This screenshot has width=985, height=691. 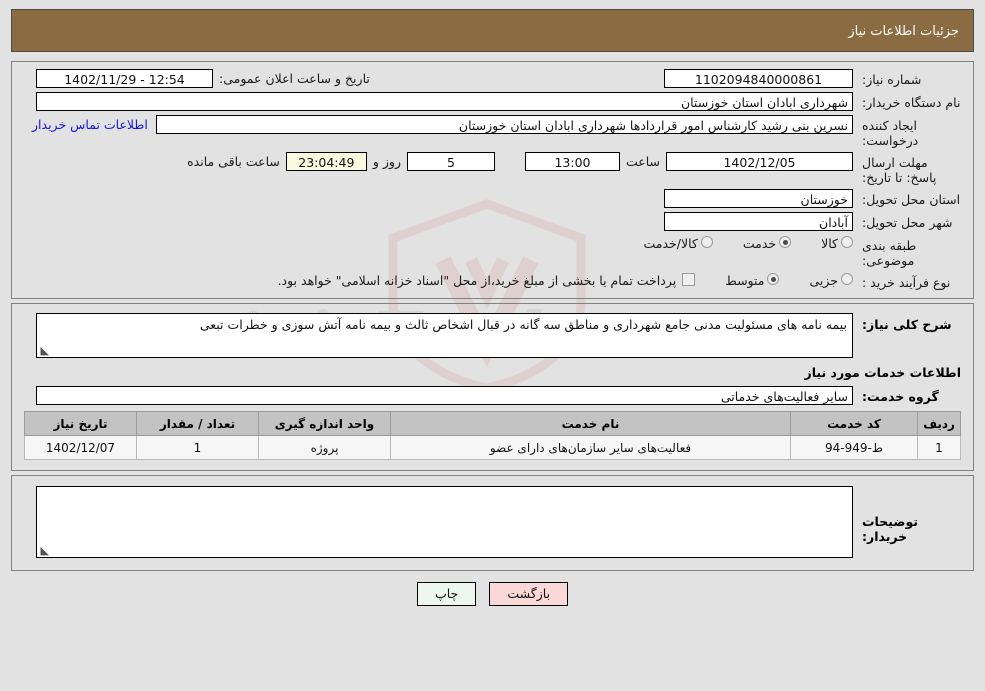 I want to click on countdown-label: ساعت باقی مانده, so click(x=233, y=161).